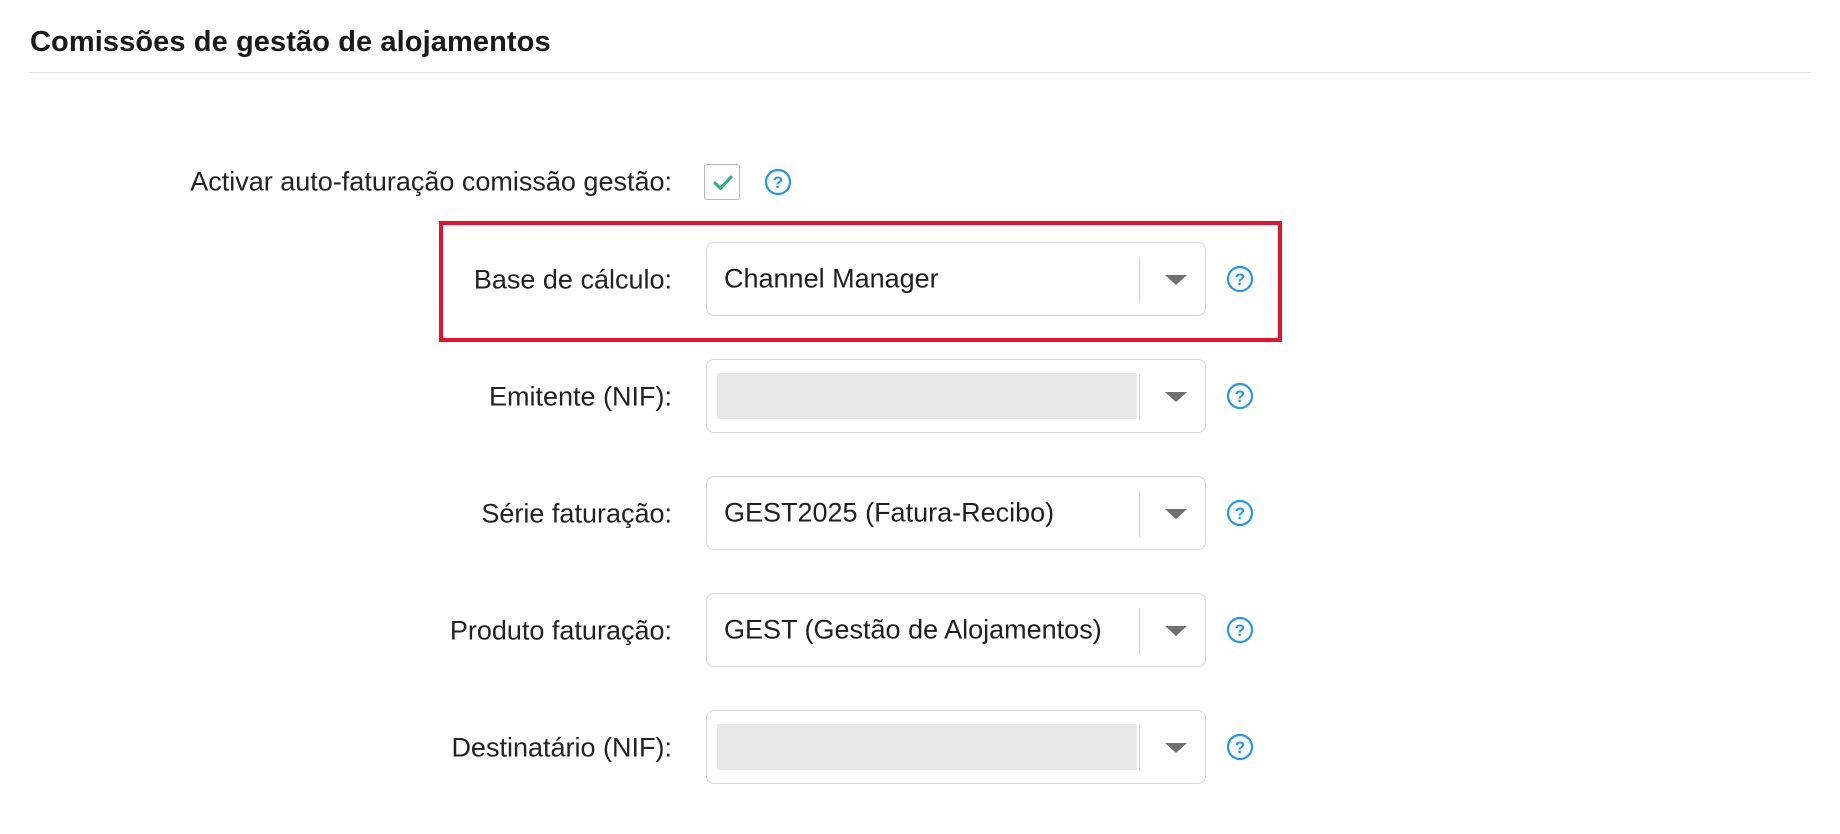 The width and height of the screenshot is (1840, 834). Describe the element at coordinates (561, 747) in the screenshot. I see `destinatario-label: Destinatário (NIF):` at that location.